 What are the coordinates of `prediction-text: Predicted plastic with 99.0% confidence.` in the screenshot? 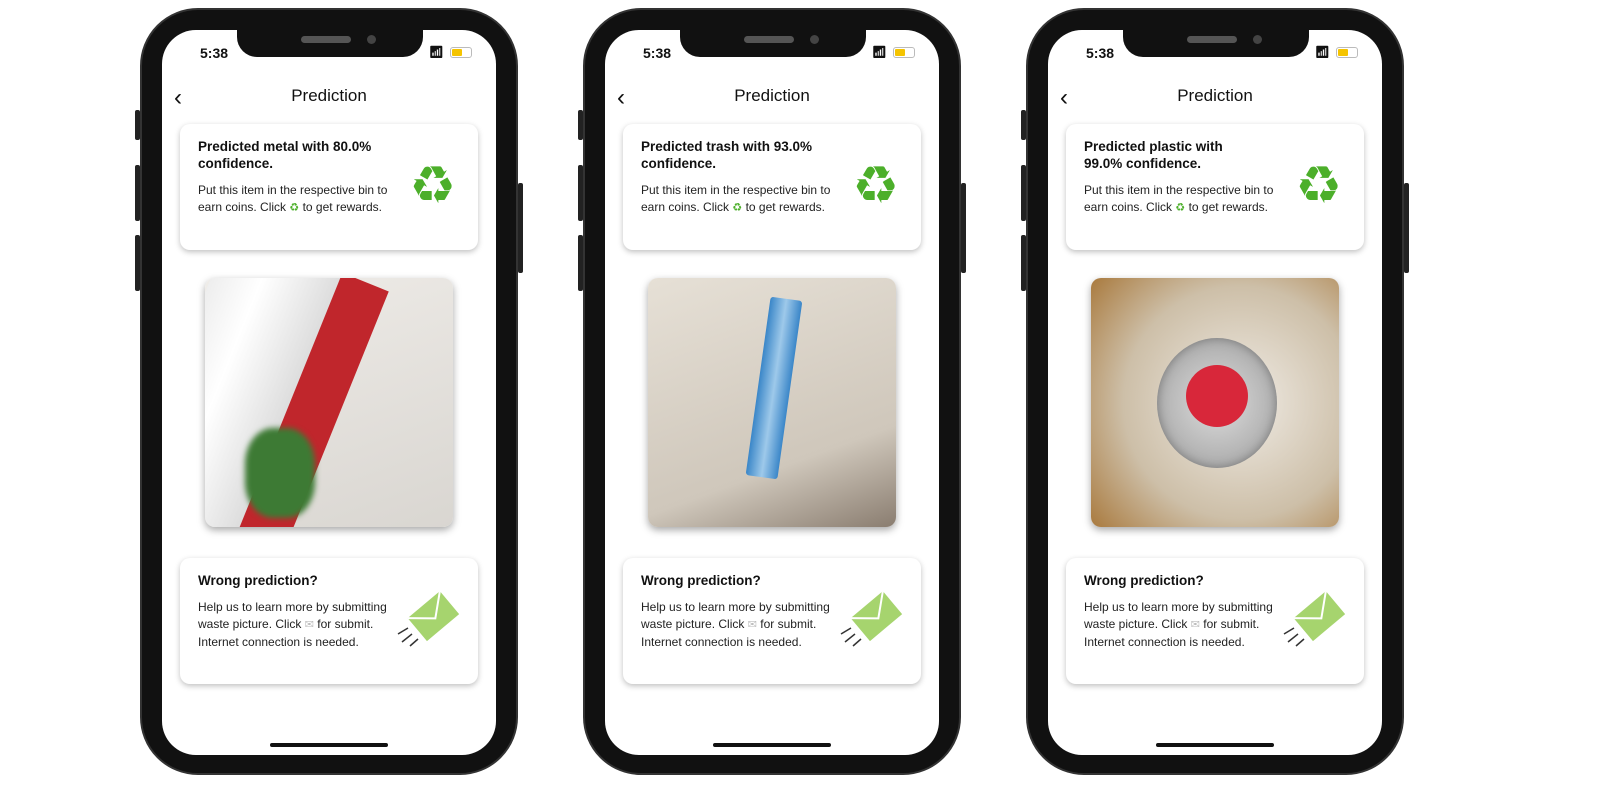 It's located at (1153, 155).